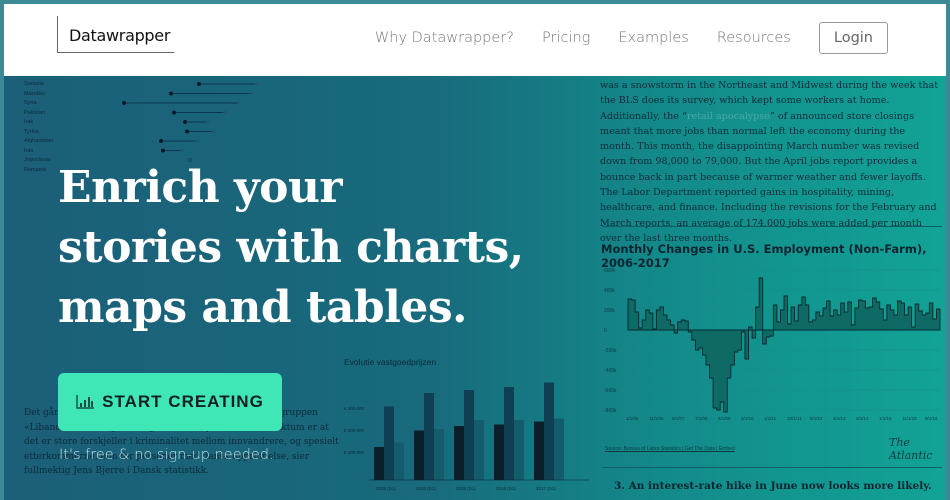 The width and height of the screenshot is (950, 500). I want to click on y-tick: -200k, so click(610, 351).